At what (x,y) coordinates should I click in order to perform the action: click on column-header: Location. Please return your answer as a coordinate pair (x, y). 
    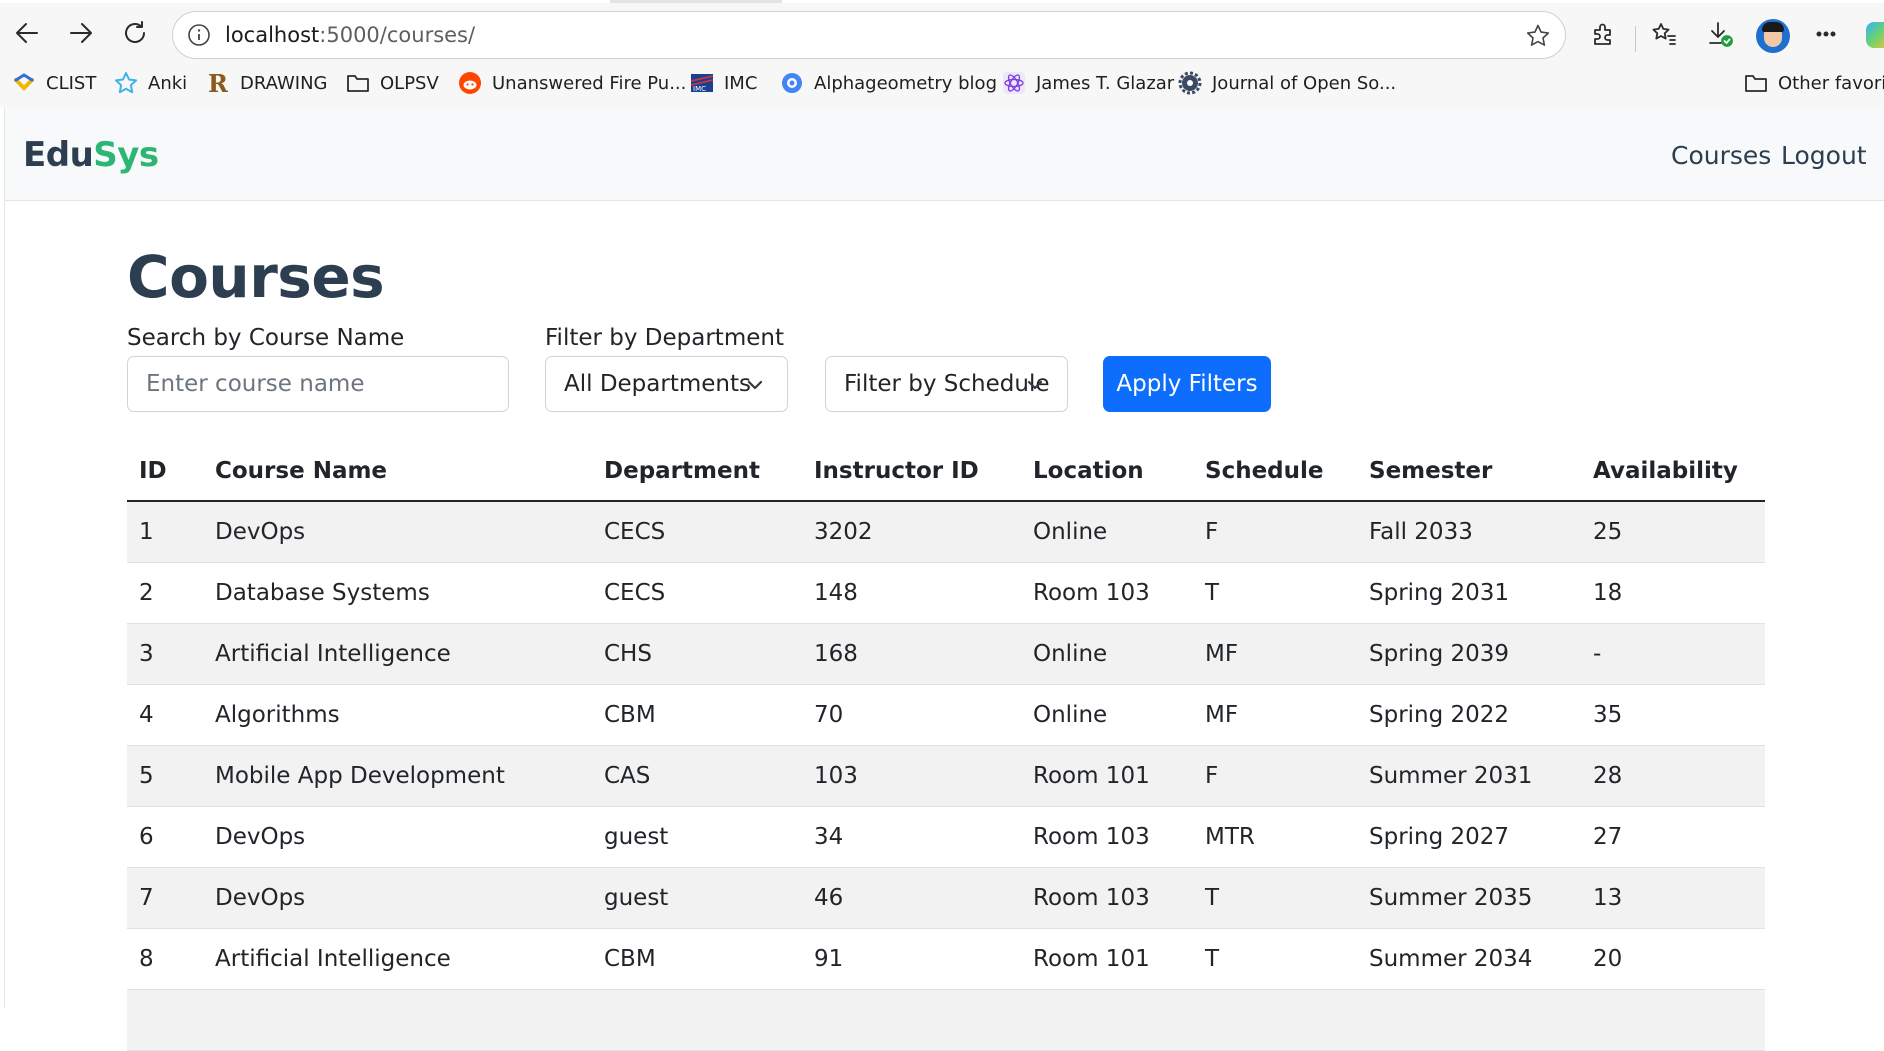
    Looking at the image, I should click on (1107, 471).